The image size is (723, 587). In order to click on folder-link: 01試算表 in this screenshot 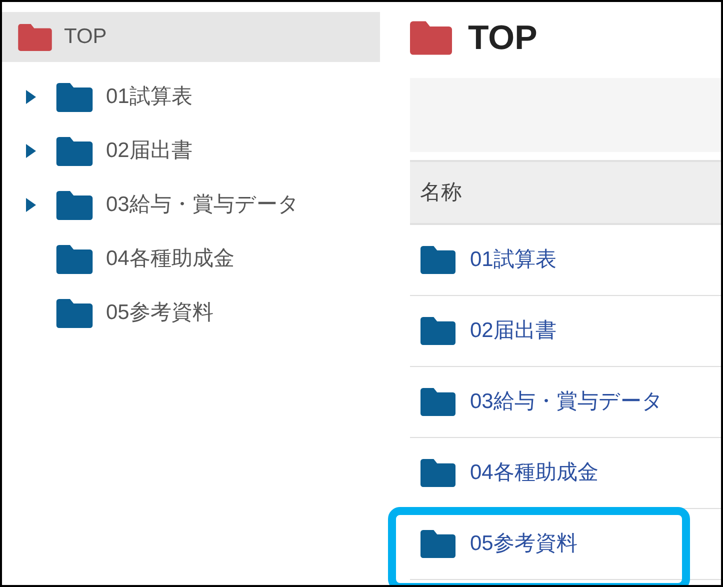, I will do `click(513, 260)`.